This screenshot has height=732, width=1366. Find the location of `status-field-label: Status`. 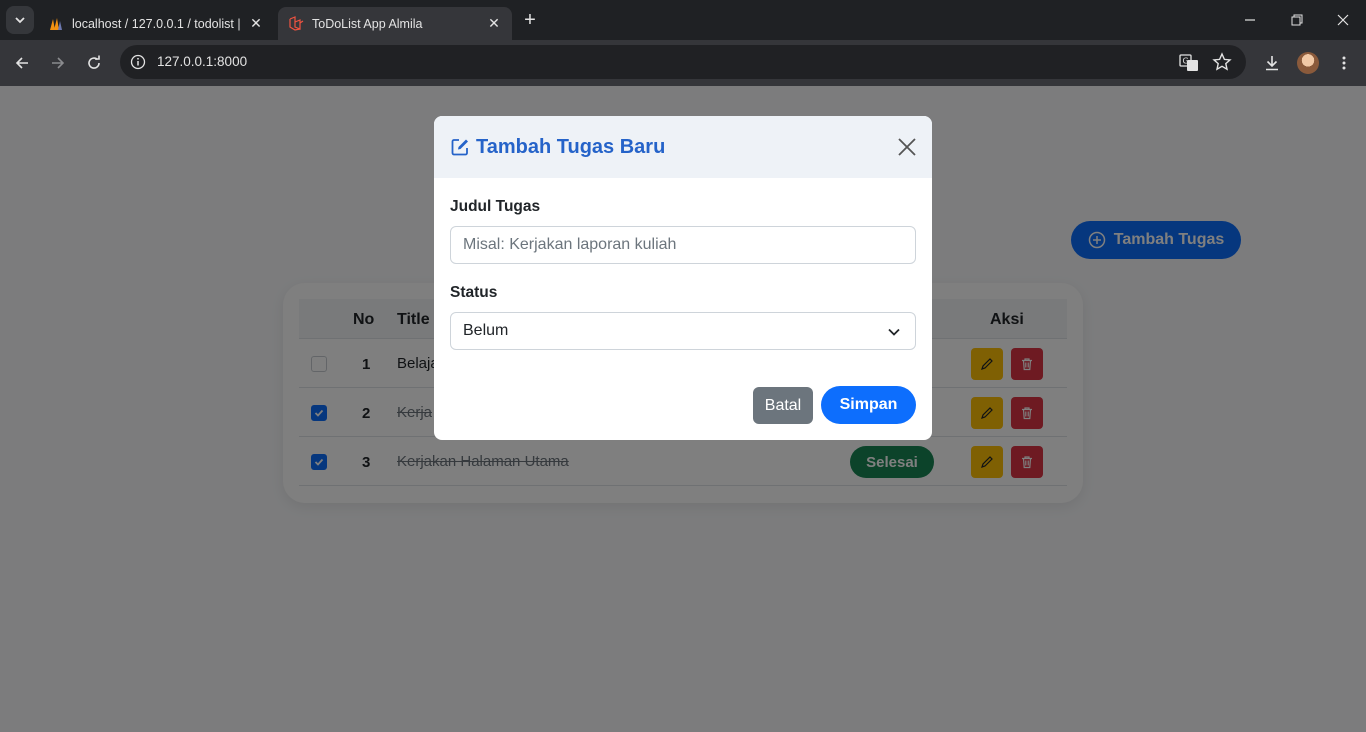

status-field-label: Status is located at coordinates (474, 292).